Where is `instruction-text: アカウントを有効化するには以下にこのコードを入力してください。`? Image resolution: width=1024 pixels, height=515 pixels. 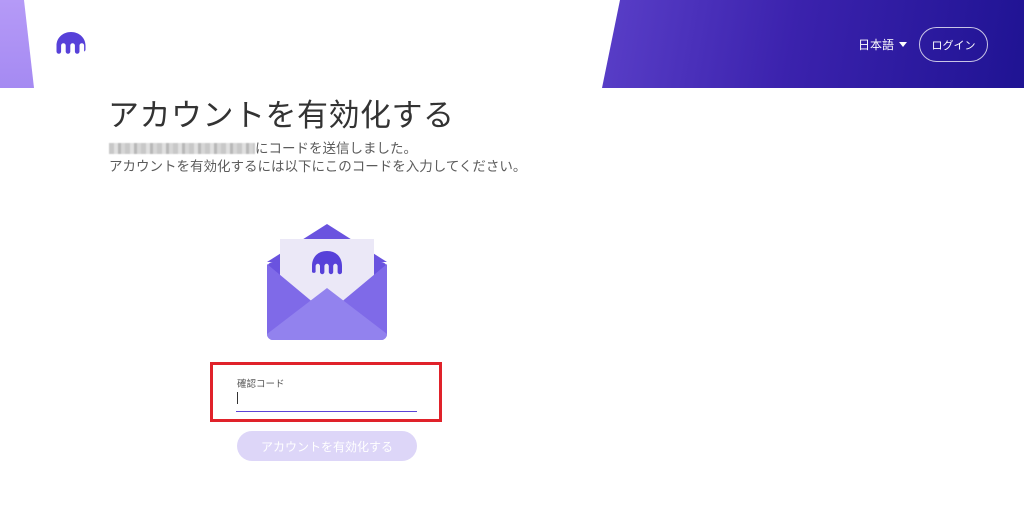 instruction-text: アカウントを有効化するには以下にこのコードを入力してください。 is located at coordinates (318, 167).